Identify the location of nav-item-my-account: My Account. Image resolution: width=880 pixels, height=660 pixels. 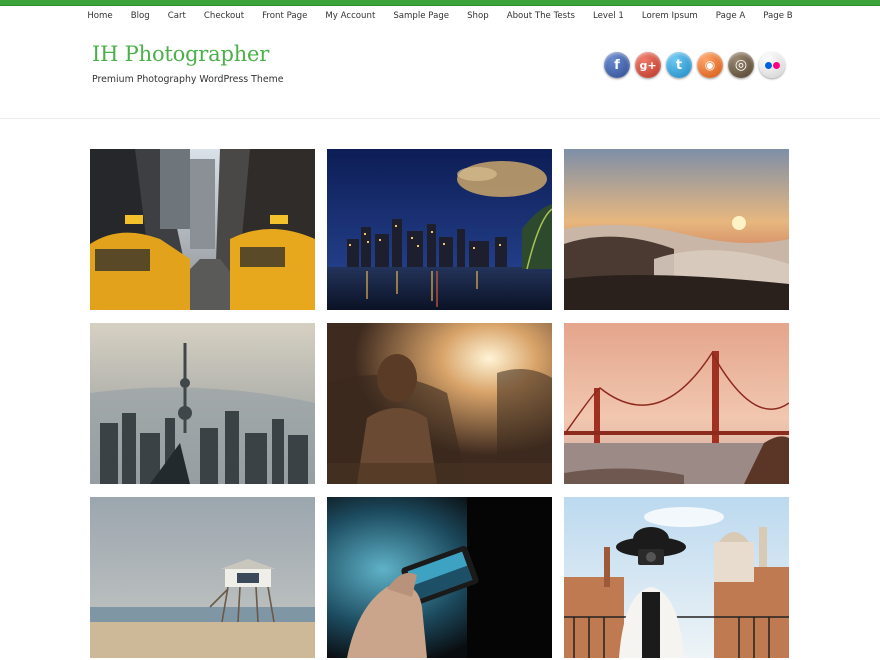
(350, 16).